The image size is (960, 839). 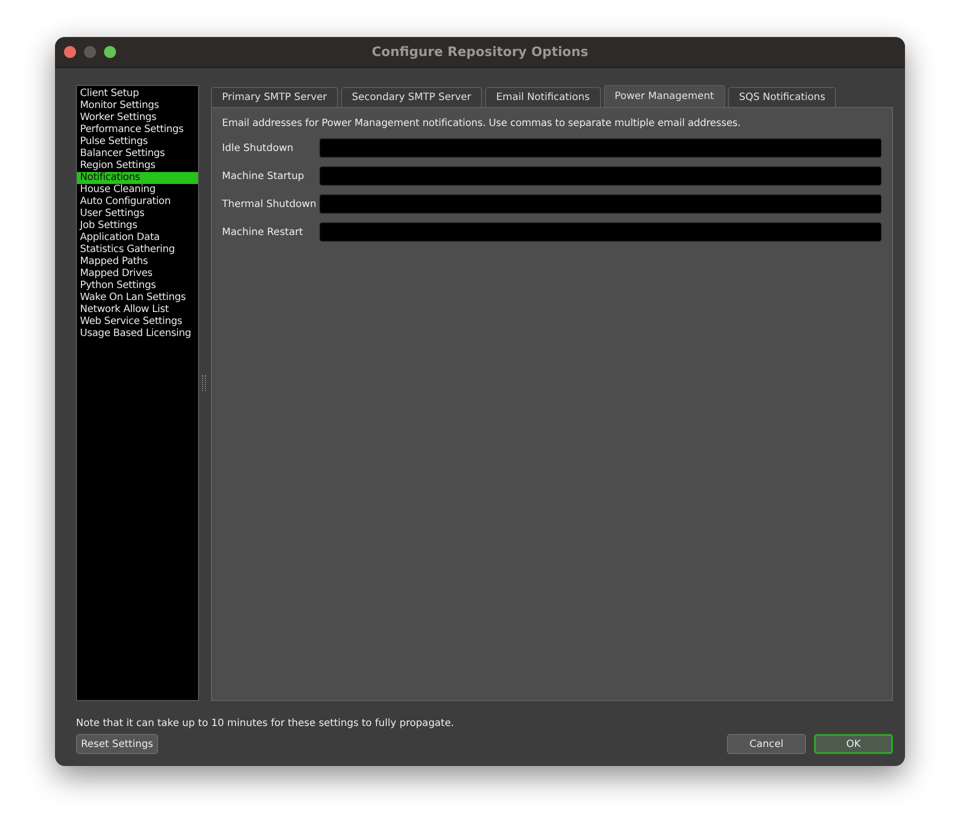 What do you see at coordinates (137, 118) in the screenshot?
I see `sidebar-item: Worker Settings` at bounding box center [137, 118].